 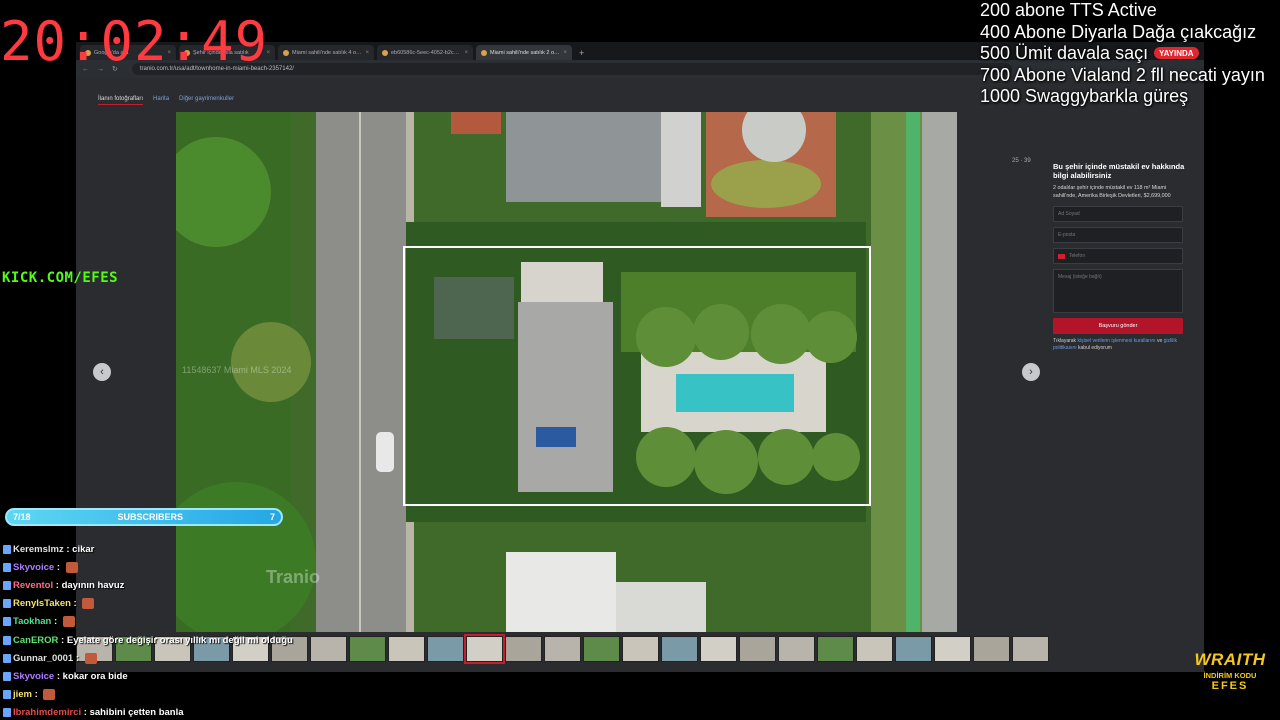 I want to click on prev-photo-button: ‹, so click(x=102, y=372).